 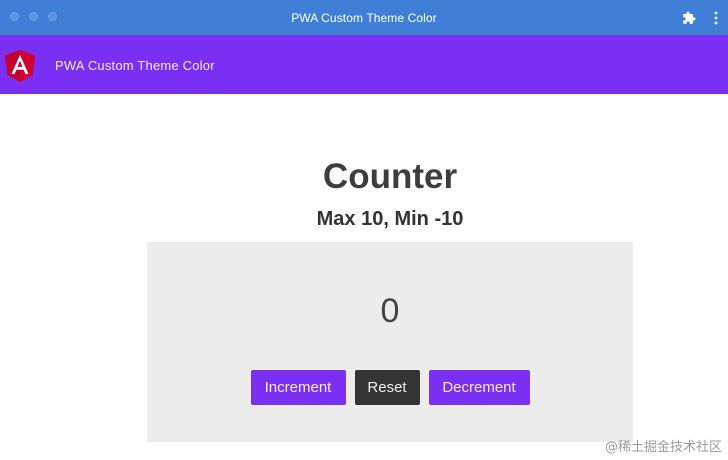 I want to click on window-maximize-button, so click(x=52, y=16).